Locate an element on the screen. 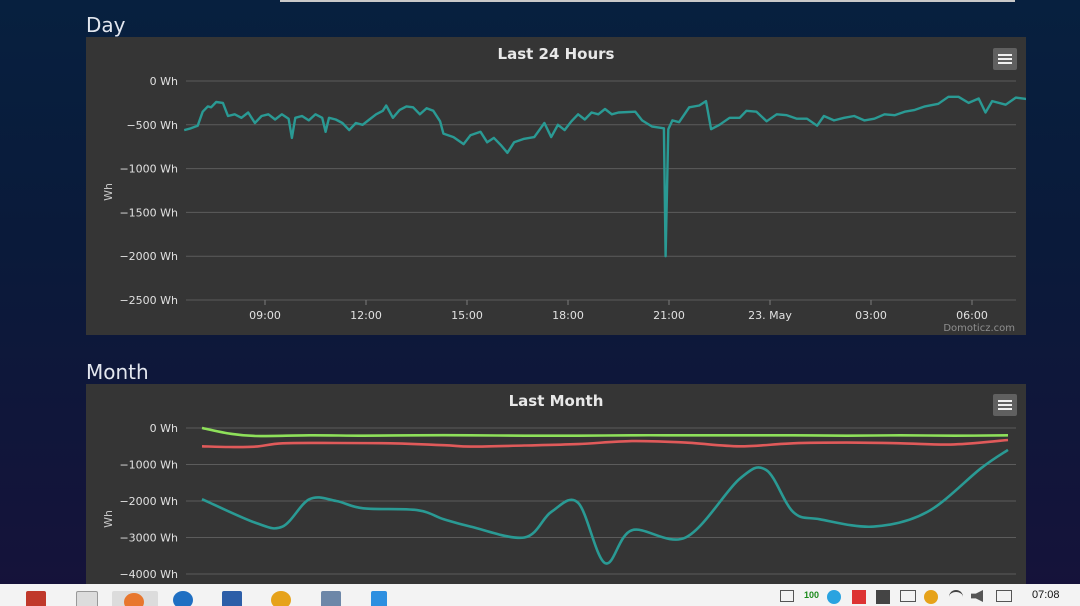  firefox-icon is located at coordinates (135, 598).